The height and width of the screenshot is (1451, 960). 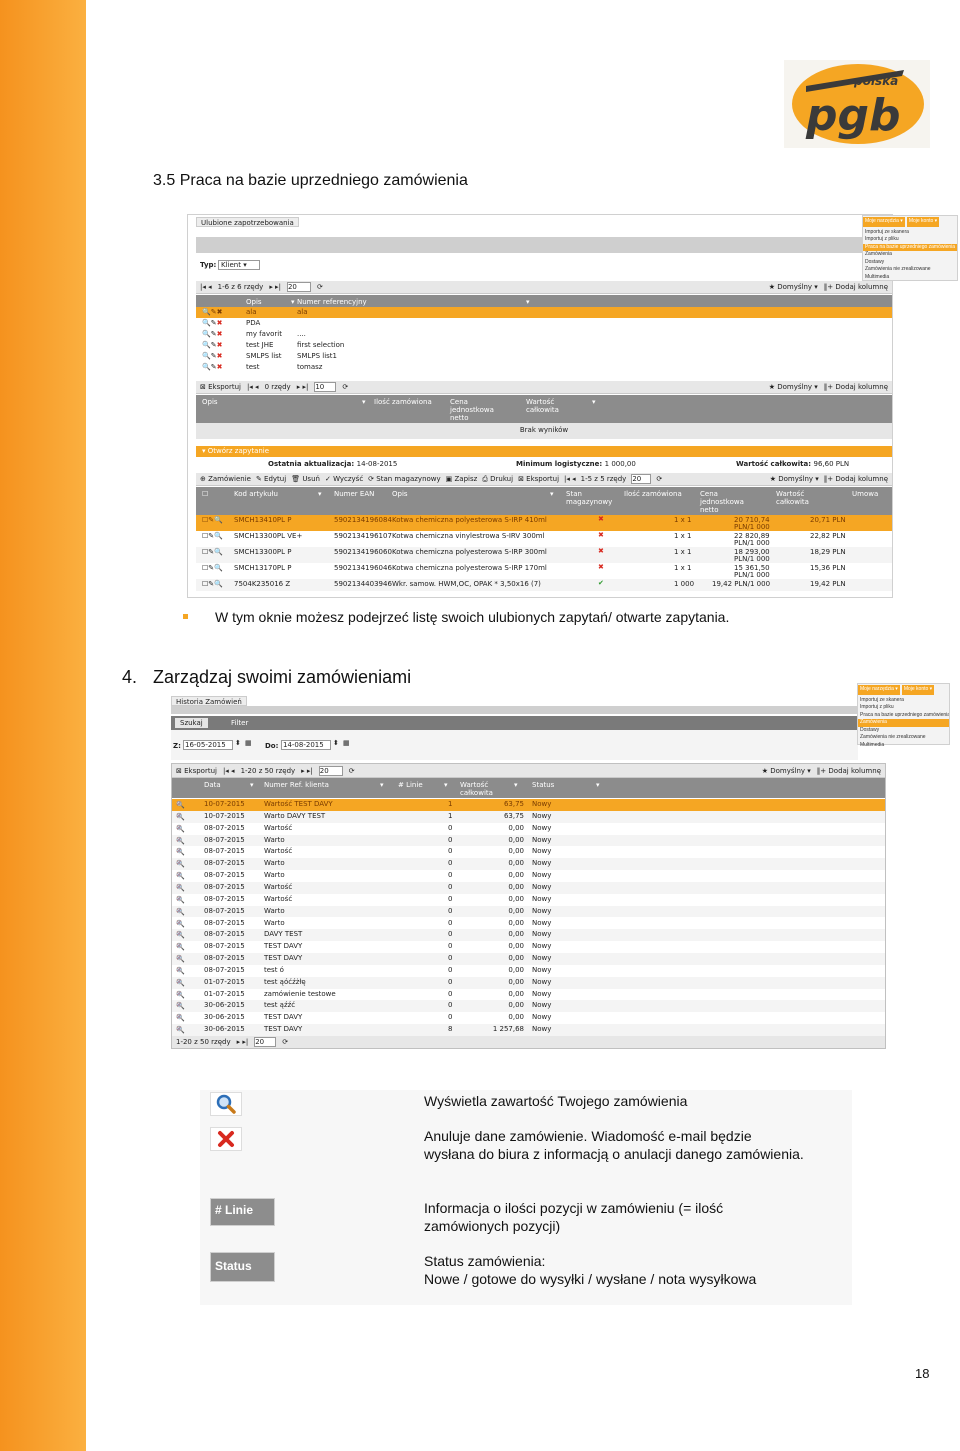 What do you see at coordinates (544, 367) in the screenshot?
I see `table-row: 🔍✎✖ test tomasz` at bounding box center [544, 367].